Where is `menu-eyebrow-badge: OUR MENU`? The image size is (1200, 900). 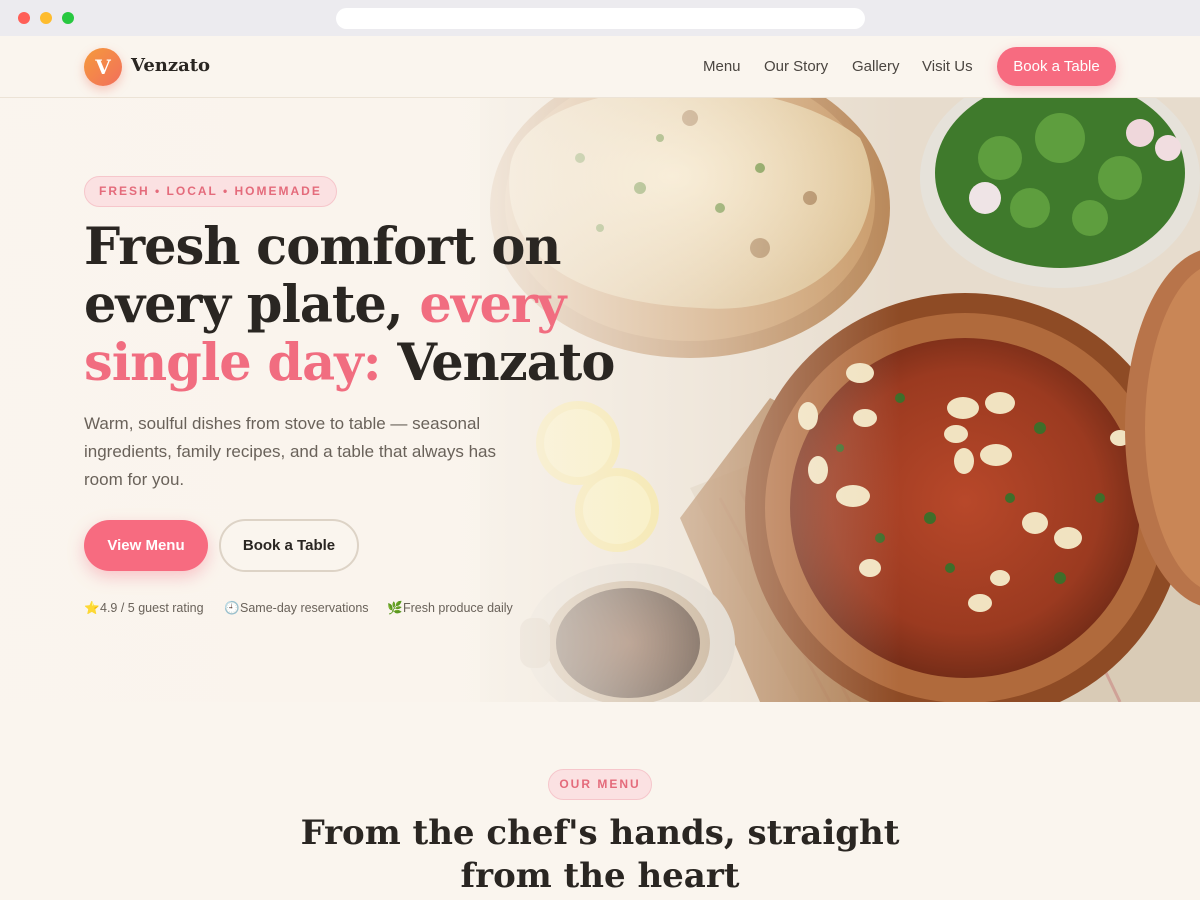
menu-eyebrow-badge: OUR MENU is located at coordinates (600, 784).